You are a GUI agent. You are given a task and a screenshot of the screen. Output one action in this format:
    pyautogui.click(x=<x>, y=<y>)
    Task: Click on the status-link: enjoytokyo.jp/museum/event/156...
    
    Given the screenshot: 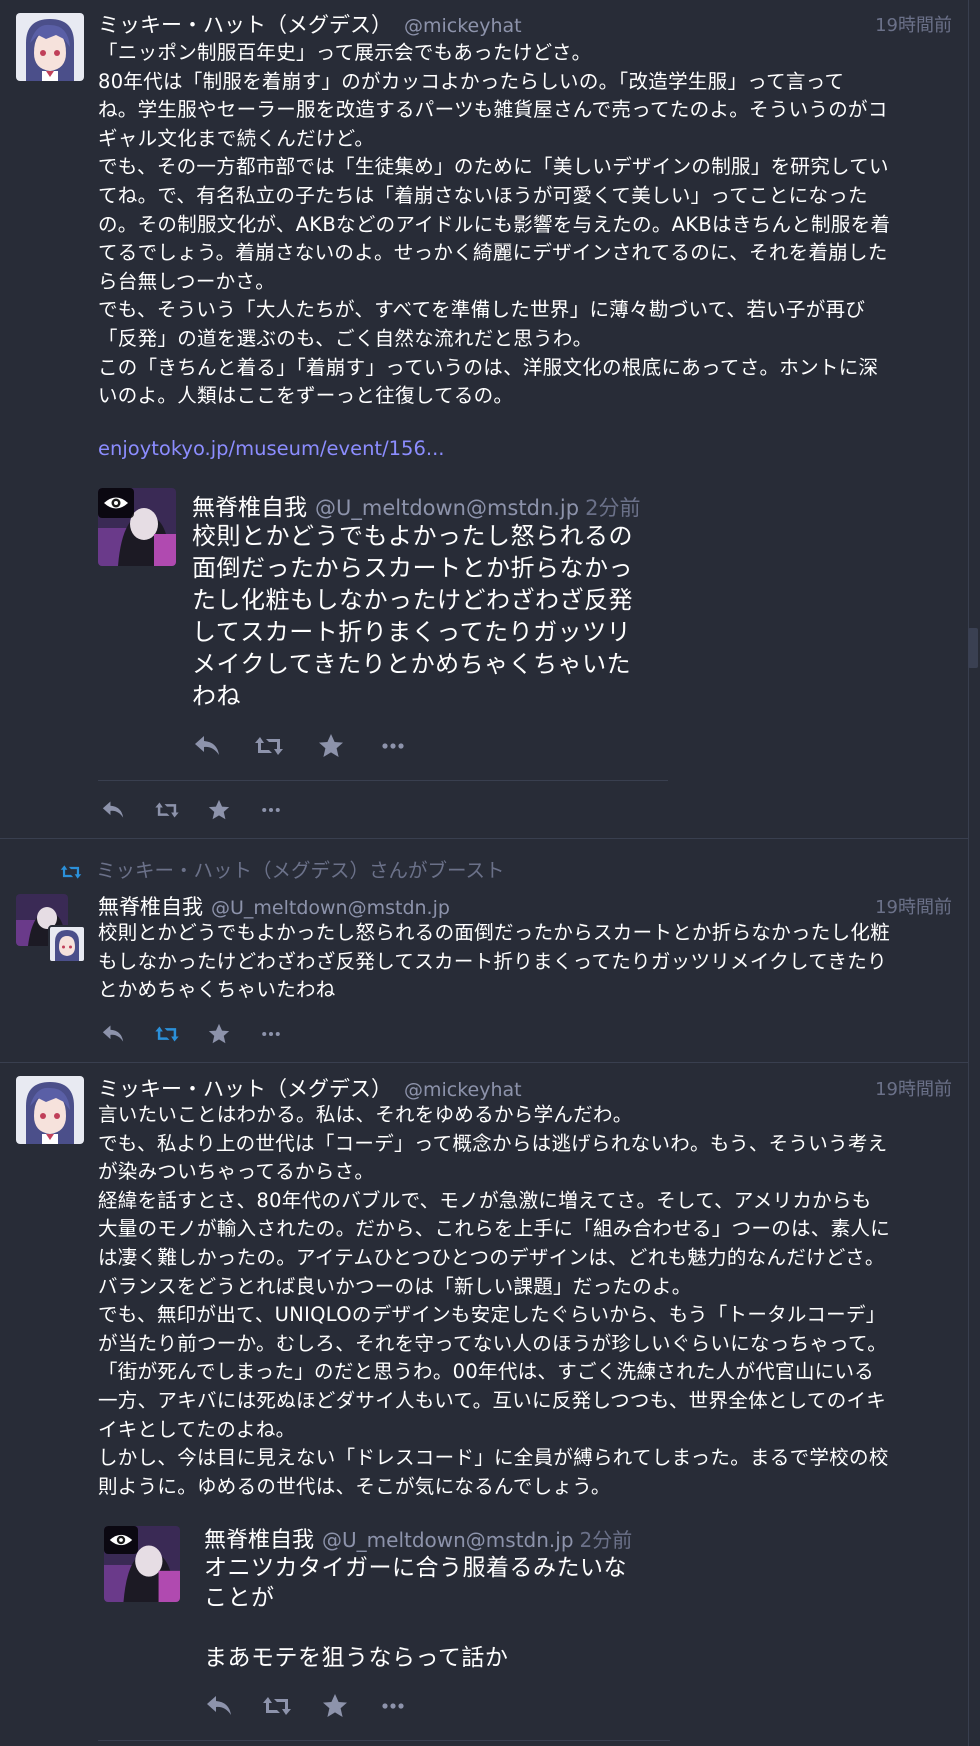 What is the action you would take?
    pyautogui.click(x=271, y=448)
    